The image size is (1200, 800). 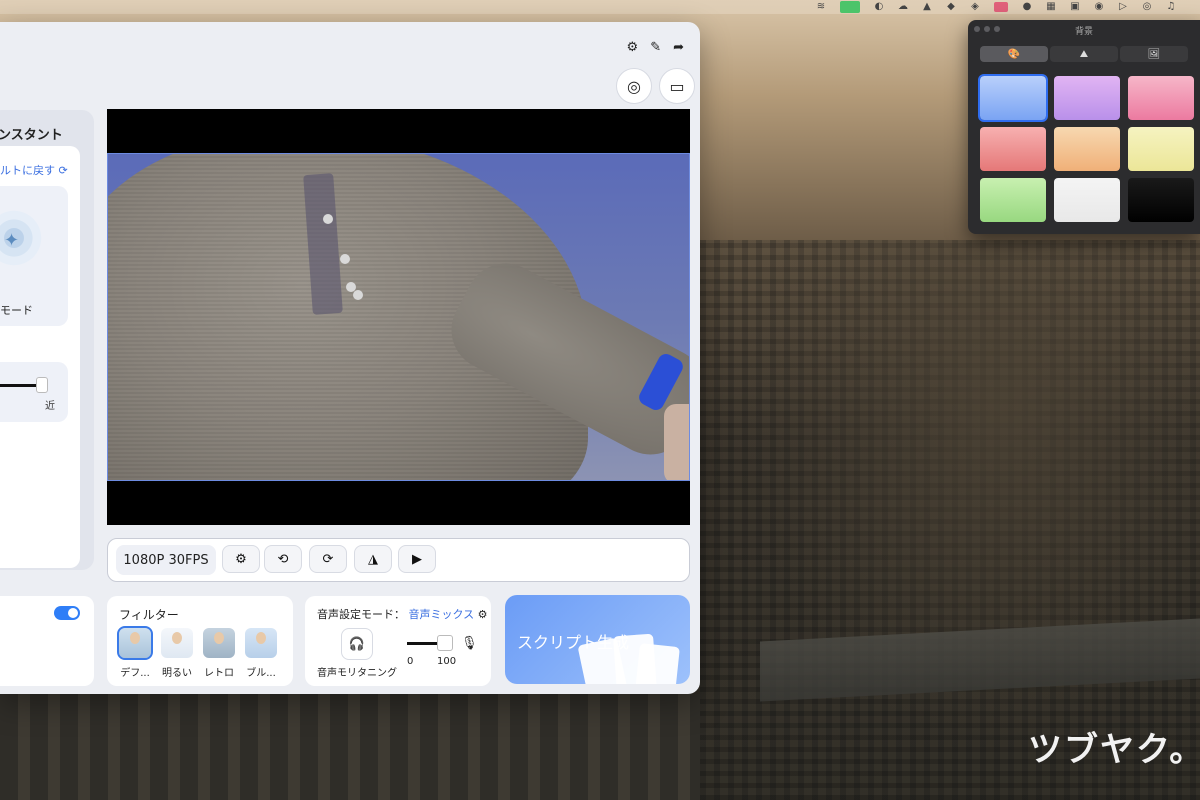 I want to click on mode-option: ✦ モード, so click(x=34, y=256).